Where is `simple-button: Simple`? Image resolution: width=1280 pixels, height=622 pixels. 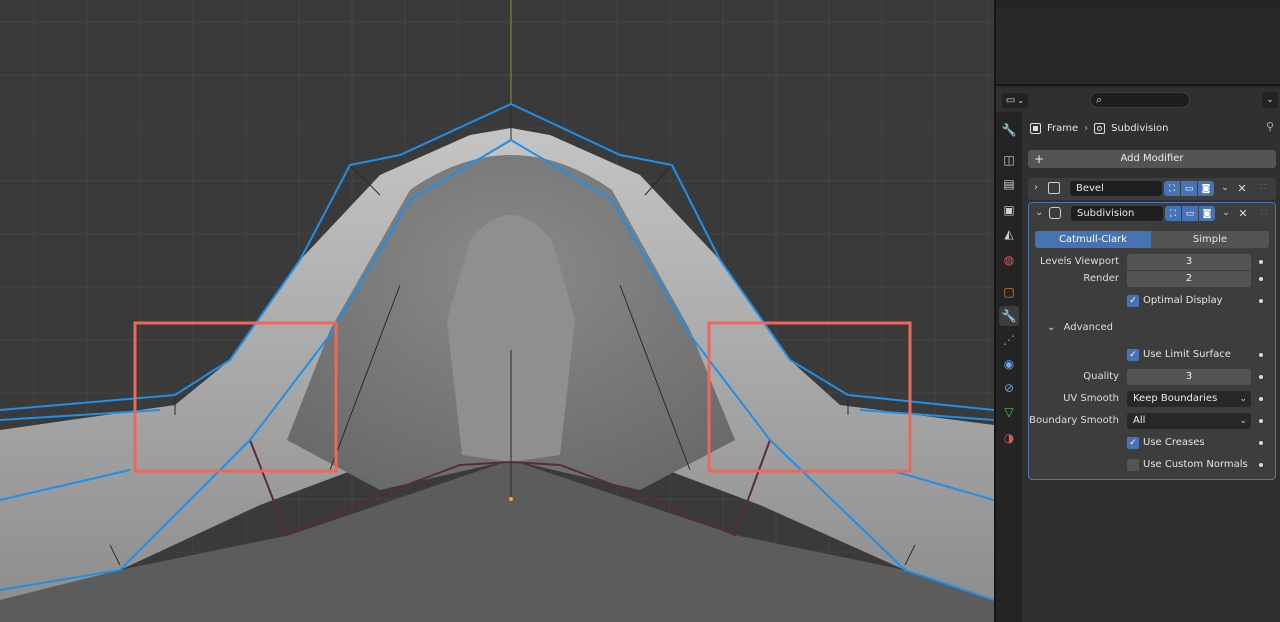 simple-button: Simple is located at coordinates (1210, 239).